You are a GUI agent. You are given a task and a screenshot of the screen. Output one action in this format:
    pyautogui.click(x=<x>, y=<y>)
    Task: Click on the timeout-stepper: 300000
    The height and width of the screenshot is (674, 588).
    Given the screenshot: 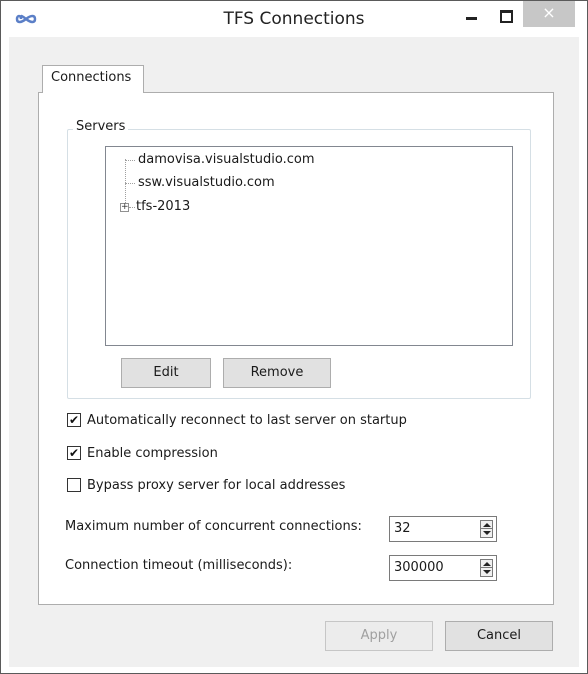 What is the action you would take?
    pyautogui.click(x=443, y=568)
    